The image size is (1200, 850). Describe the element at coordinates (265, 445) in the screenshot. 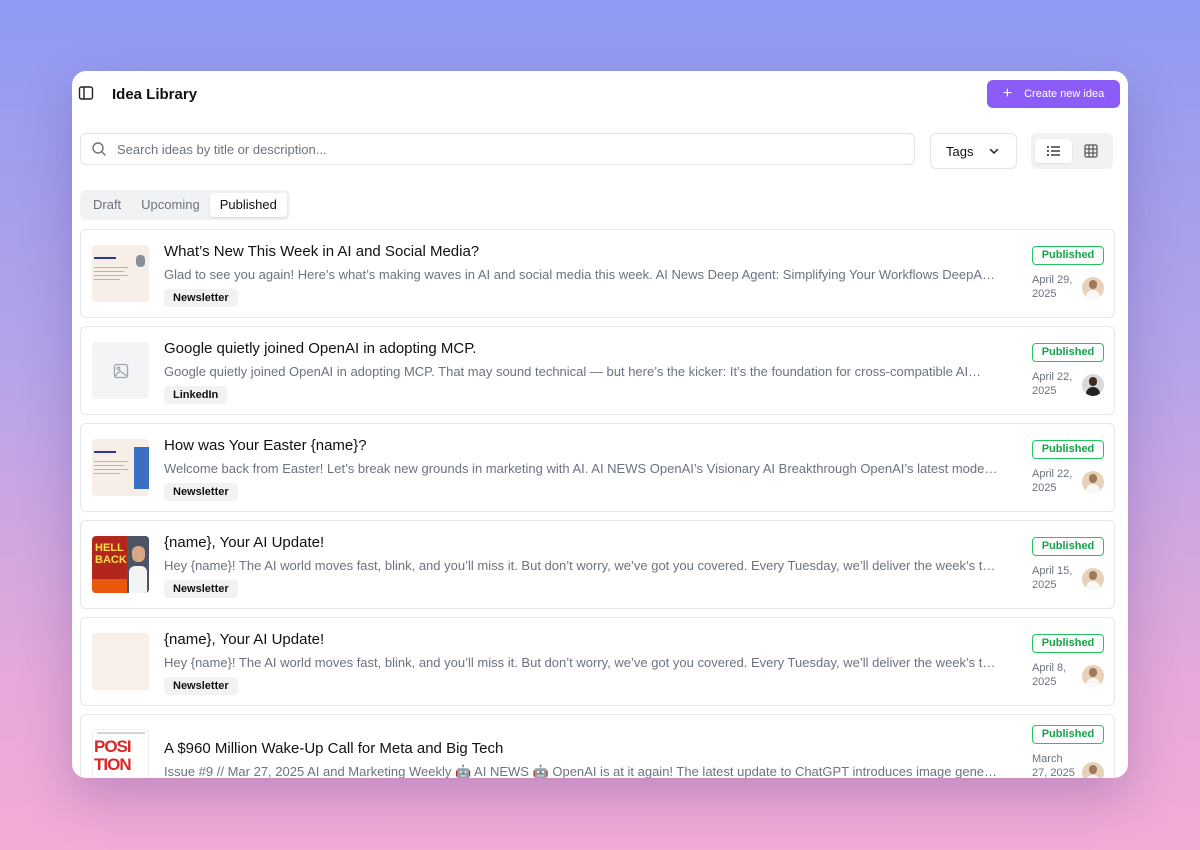

I see `idea-title: How was Your Easter {name}?` at that location.